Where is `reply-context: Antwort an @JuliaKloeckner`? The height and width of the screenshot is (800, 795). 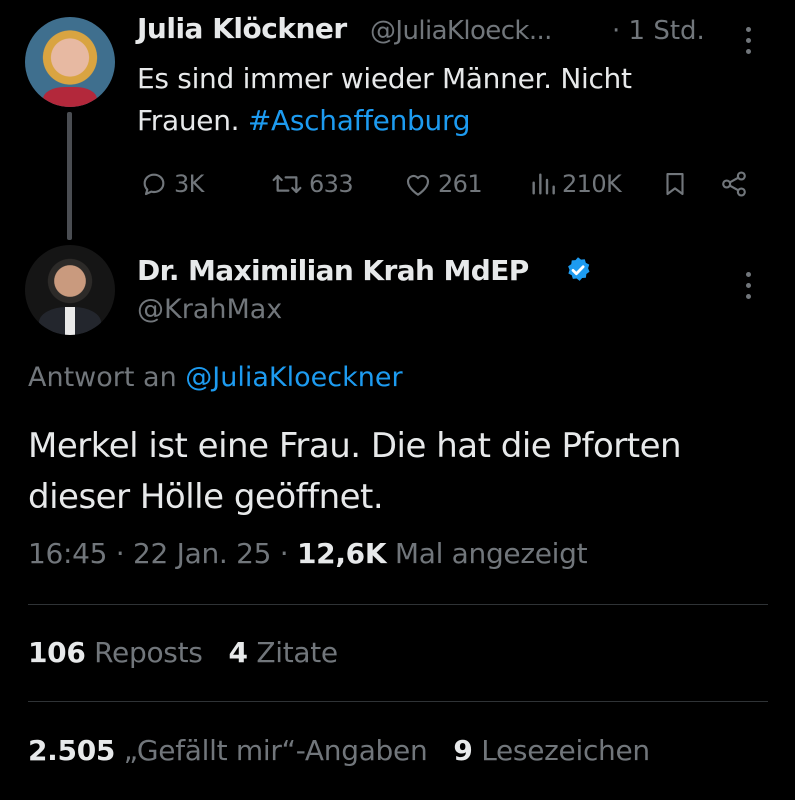 reply-context: Antwort an @JuliaKloeckner is located at coordinates (215, 377).